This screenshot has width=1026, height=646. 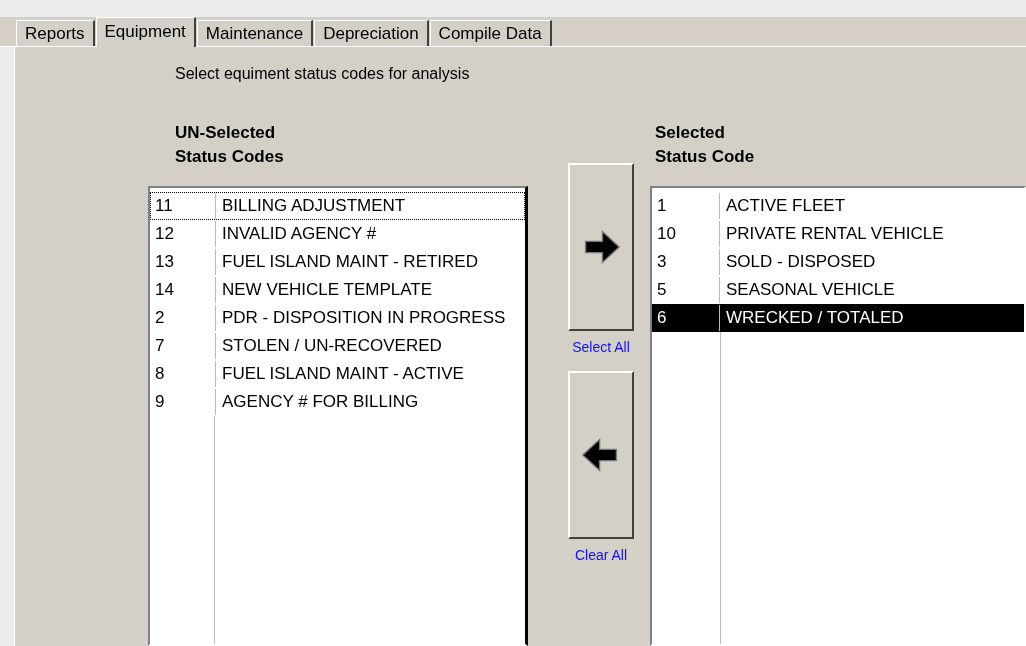 I want to click on description-cell-text: PRIVATE RENTAL VEHICLE, so click(x=834, y=234).